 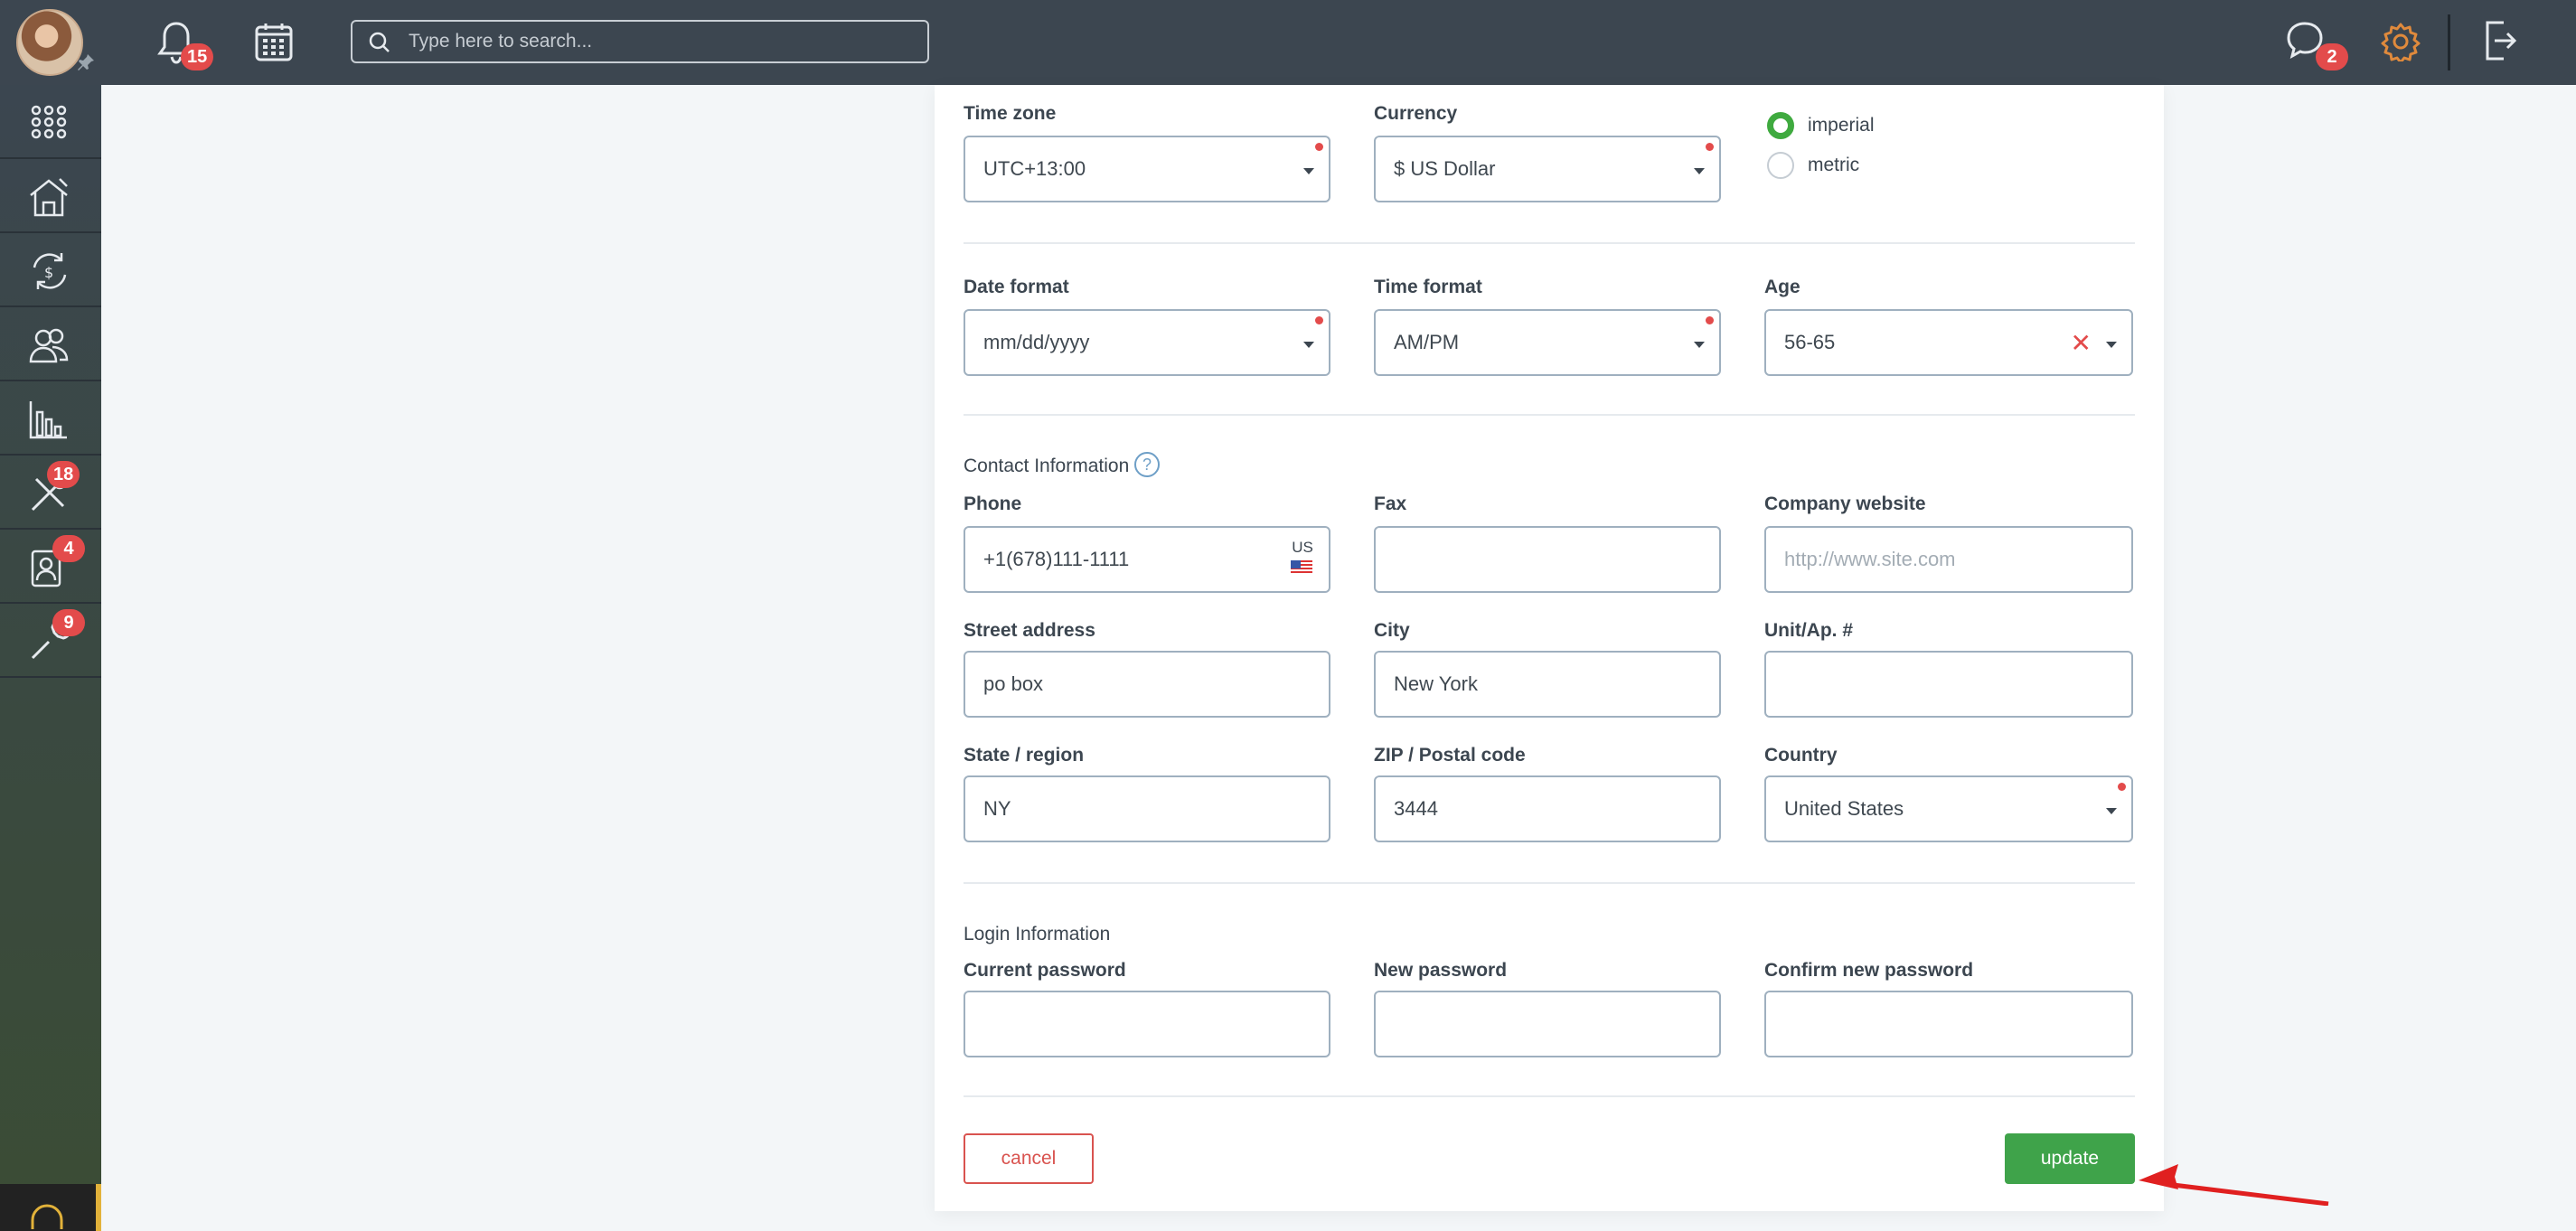 What do you see at coordinates (50, 493) in the screenshot?
I see `sidebar-item-tools: 18` at bounding box center [50, 493].